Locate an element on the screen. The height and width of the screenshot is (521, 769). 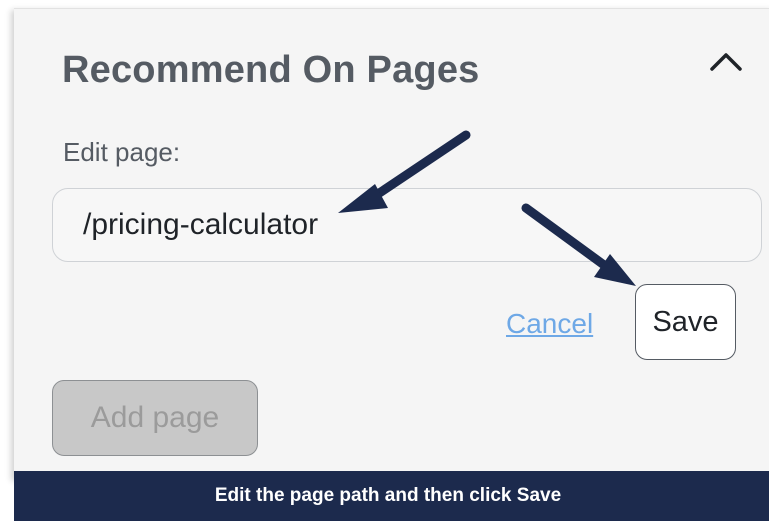
edit-page-label: Edit page: is located at coordinates (122, 152).